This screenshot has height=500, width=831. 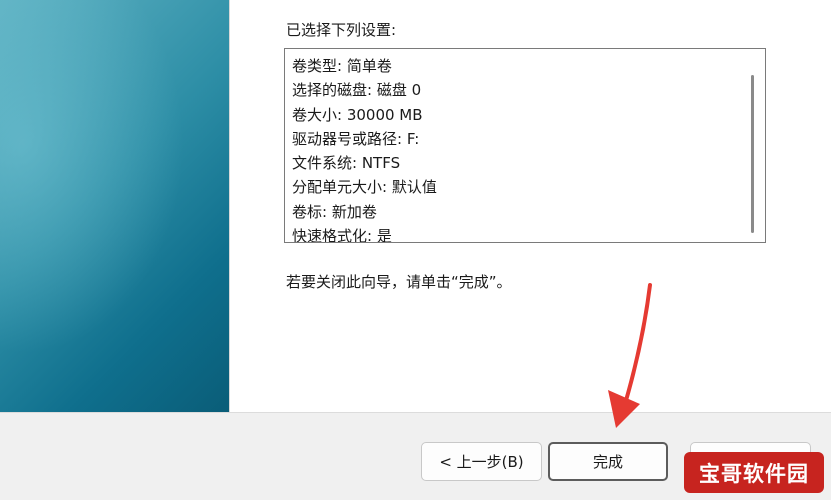 What do you see at coordinates (346, 163) in the screenshot?
I see `setting-file-system: 文件系统: NTFS` at bounding box center [346, 163].